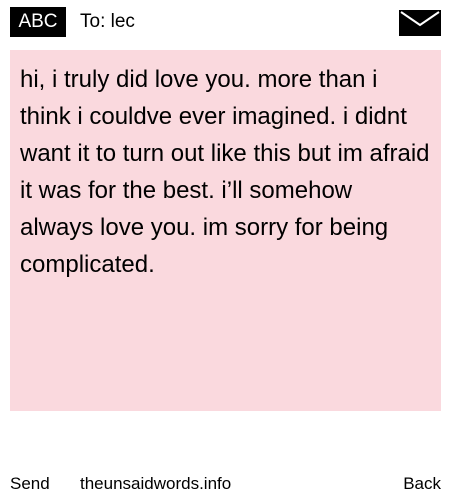 This screenshot has height=500, width=450. Describe the element at coordinates (38, 22) in the screenshot. I see `input-mode-indicator: ABC` at that location.